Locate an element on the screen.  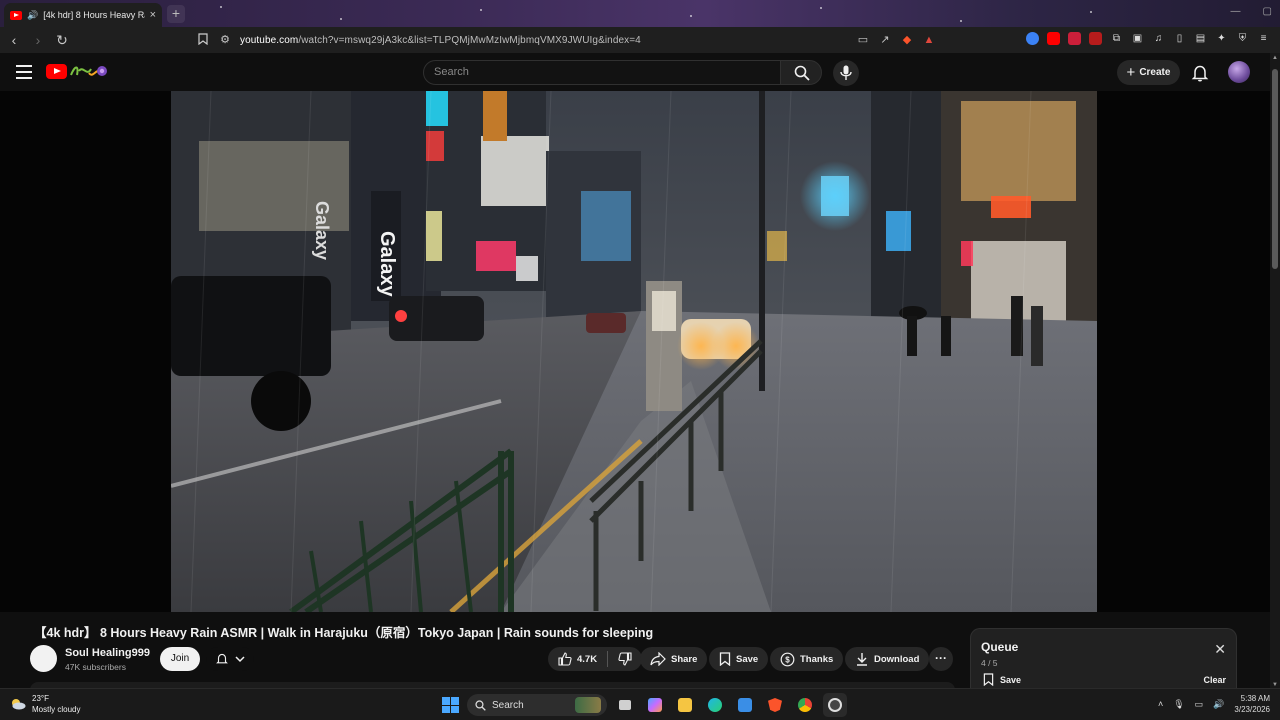
share-page-icon: ↗ is located at coordinates (885, 40).